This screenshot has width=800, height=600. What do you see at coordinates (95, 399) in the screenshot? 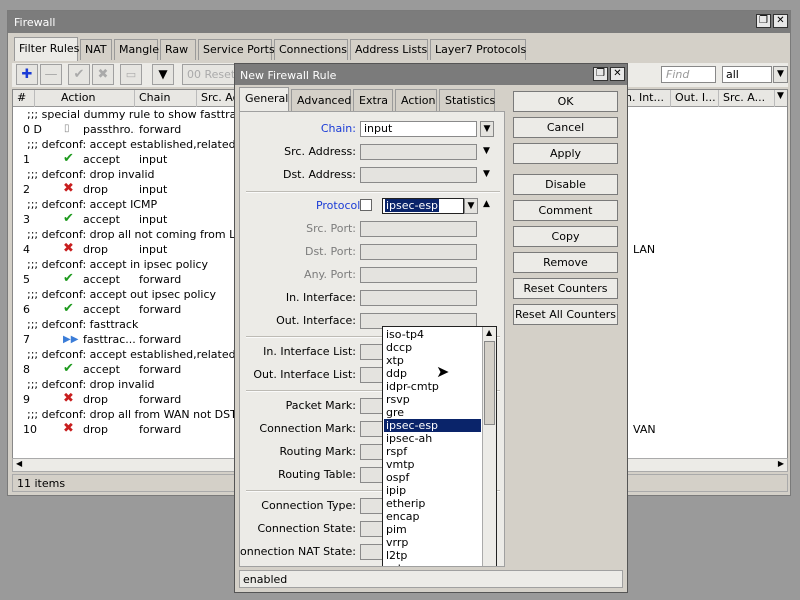
I see `rule-action: drop` at bounding box center [95, 399].